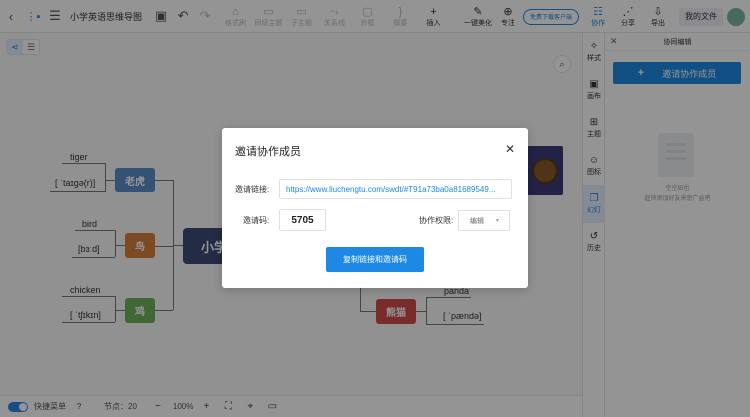 The width and height of the screenshot is (750, 417). I want to click on permission-select: 编辑 ▼, so click(484, 220).